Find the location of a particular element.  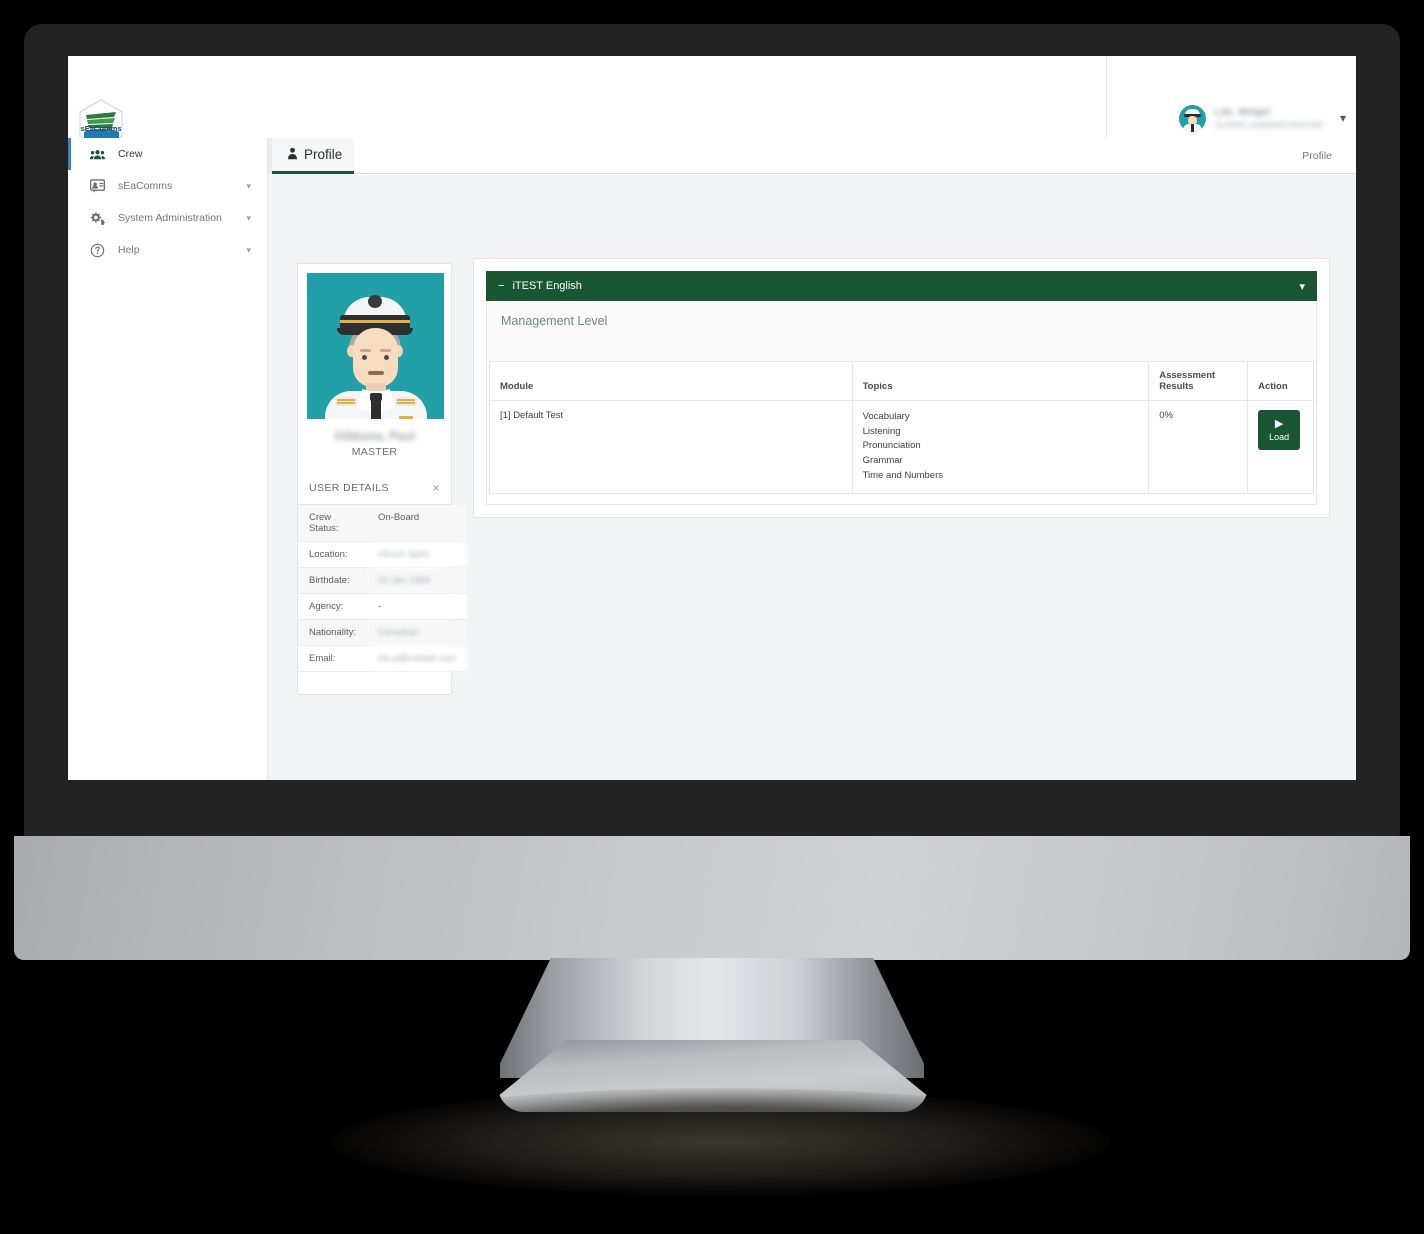

user-identity: Lds. Weigel SUPER ADMINISTRATOR is located at coordinates (1269, 118).